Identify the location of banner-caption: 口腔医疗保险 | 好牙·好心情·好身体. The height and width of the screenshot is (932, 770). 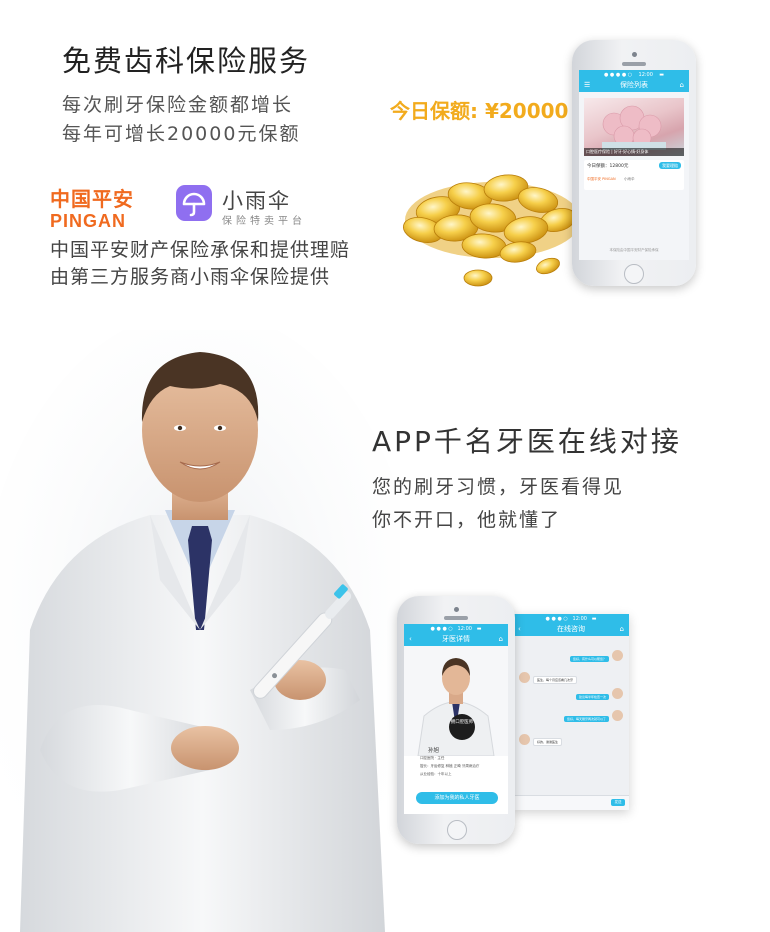
(634, 152).